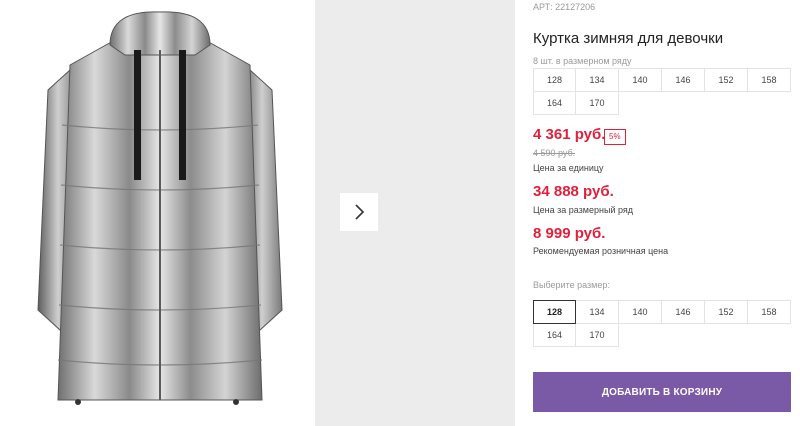 The image size is (800, 426). I want to click on pack-size-cell: 164, so click(554, 103).